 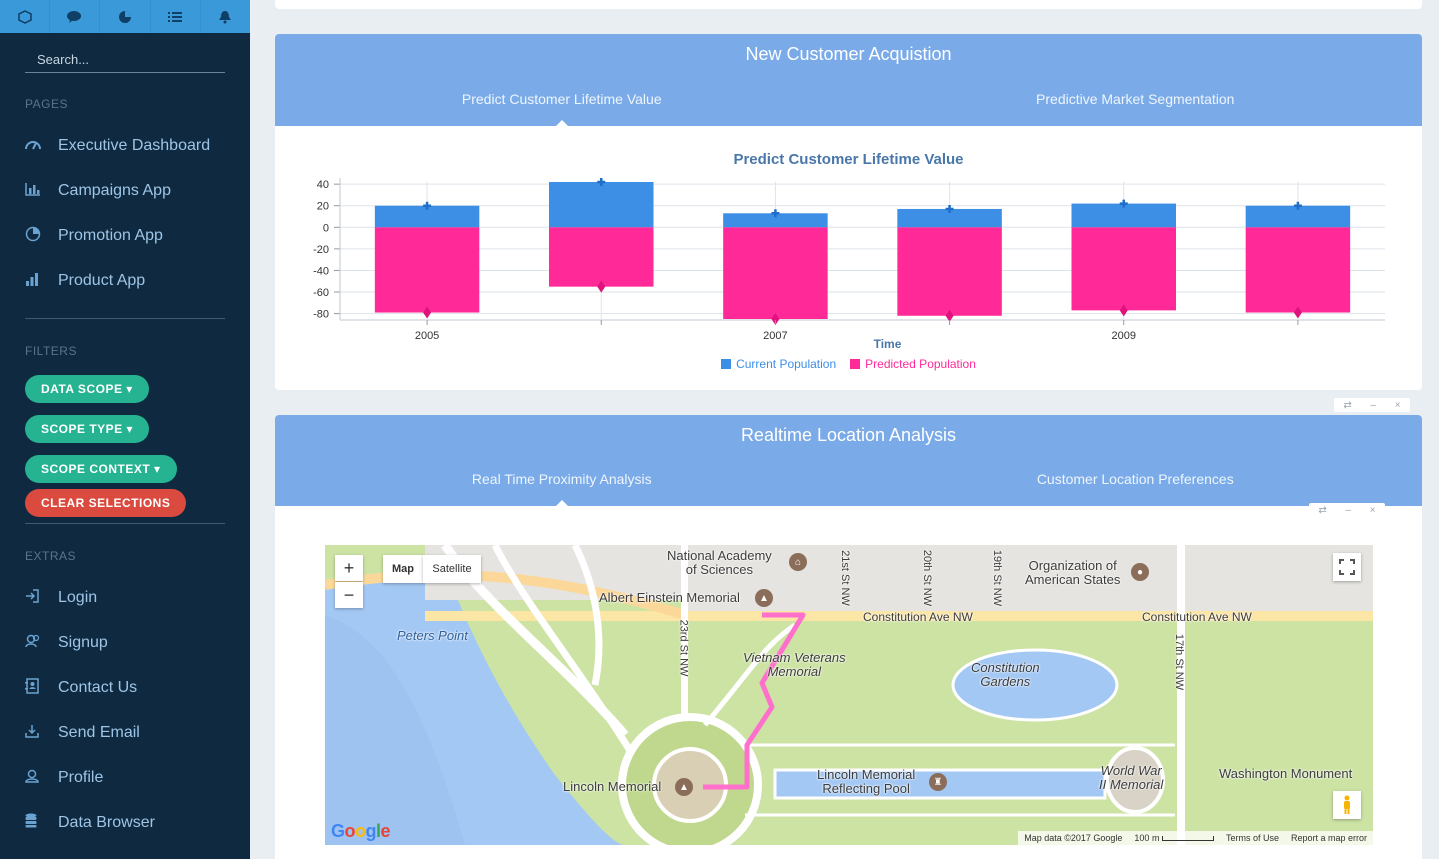 I want to click on database-icon, so click(x=41, y=822).